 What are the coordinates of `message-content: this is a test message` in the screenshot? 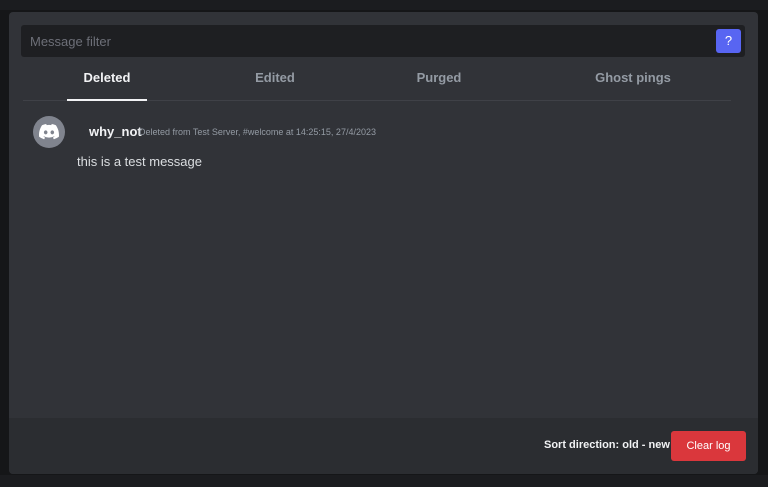 It's located at (139, 161).